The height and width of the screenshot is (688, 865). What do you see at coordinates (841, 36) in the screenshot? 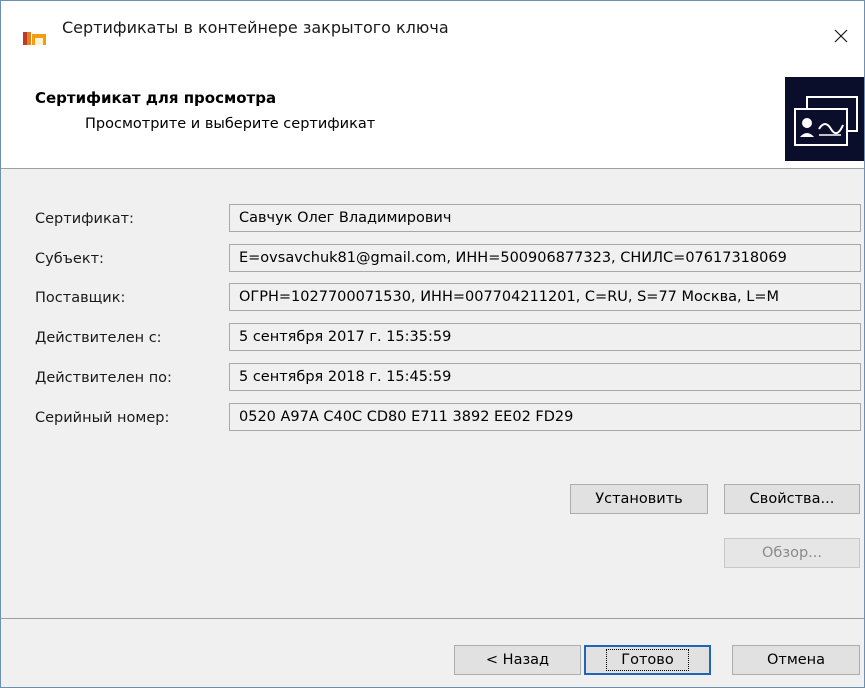
I see `close-icon` at bounding box center [841, 36].